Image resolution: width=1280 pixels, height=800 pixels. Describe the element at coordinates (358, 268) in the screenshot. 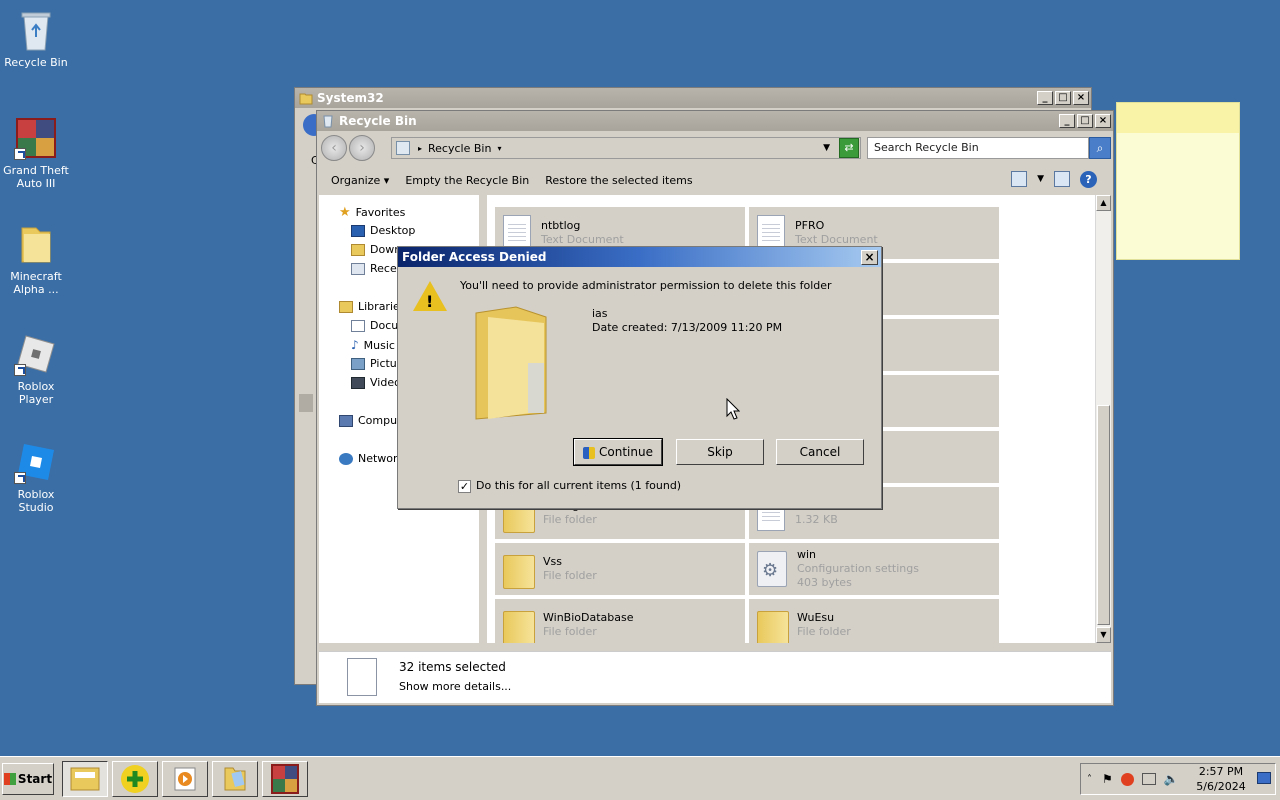

I see `recent-places-icon` at that location.